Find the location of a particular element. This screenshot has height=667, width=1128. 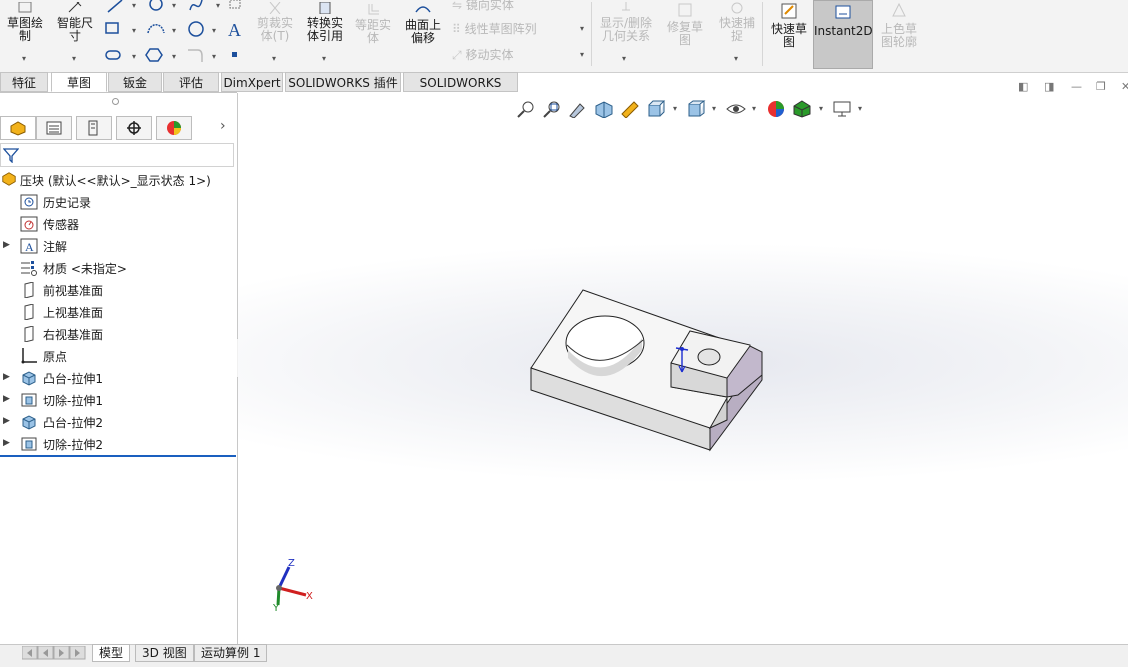

tab-sheet-metal: 钣金 is located at coordinates (135, 82).